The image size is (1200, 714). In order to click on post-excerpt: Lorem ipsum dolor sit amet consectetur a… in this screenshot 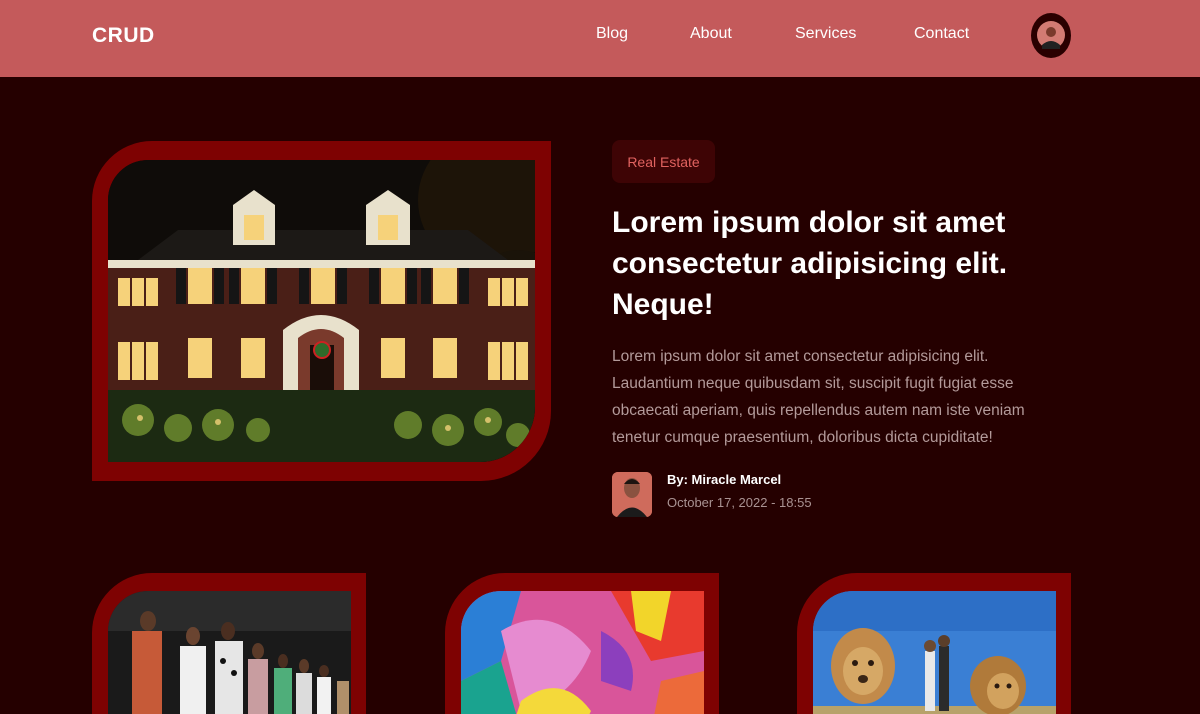, I will do `click(818, 397)`.